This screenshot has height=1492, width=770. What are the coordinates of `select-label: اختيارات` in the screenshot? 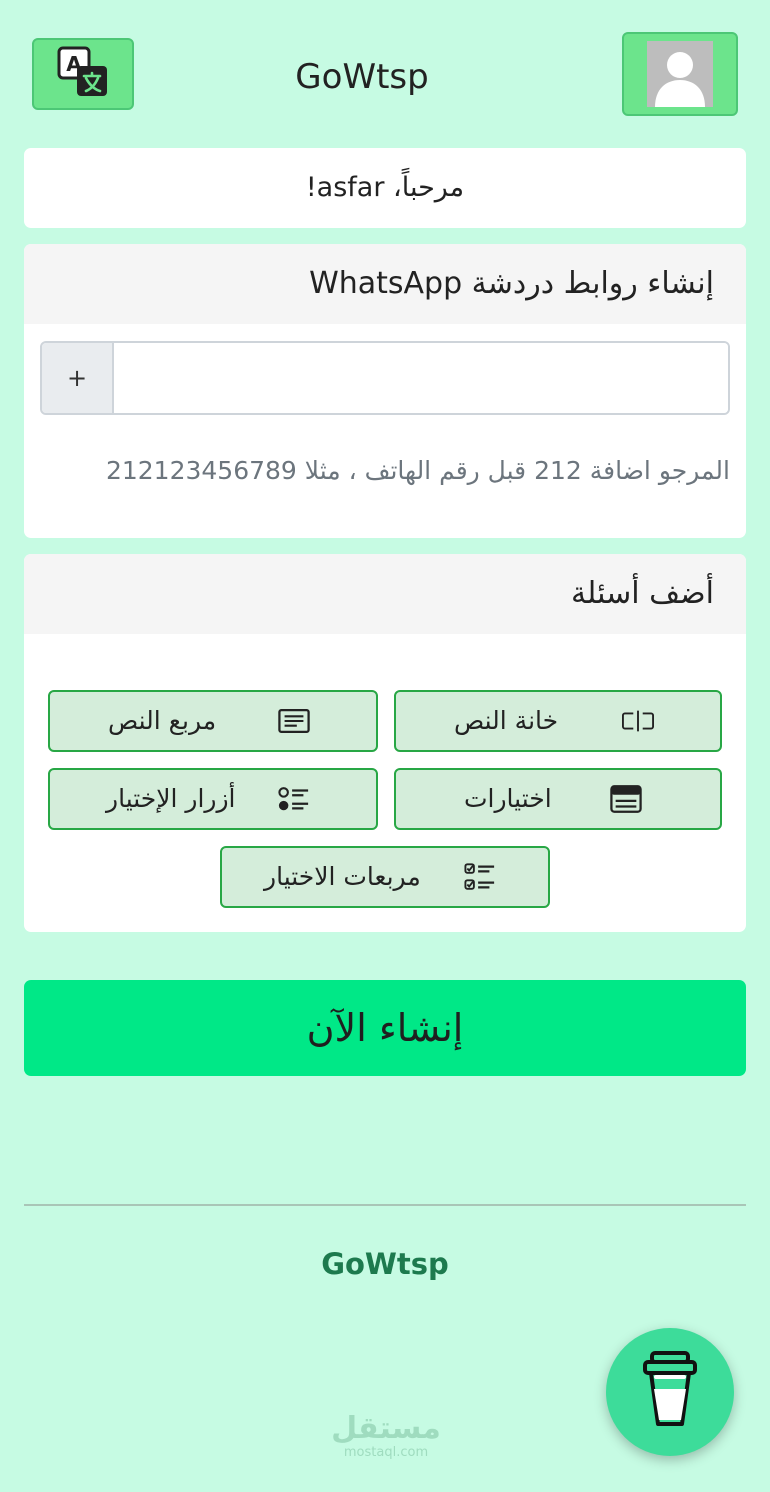 It's located at (508, 798).